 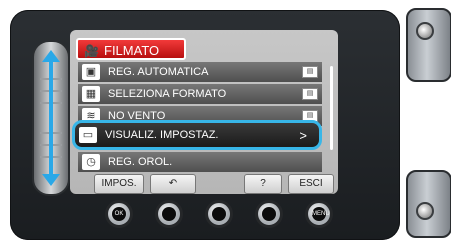 What do you see at coordinates (88, 135) in the screenshot?
I see `display-settings-icon: ▭` at bounding box center [88, 135].